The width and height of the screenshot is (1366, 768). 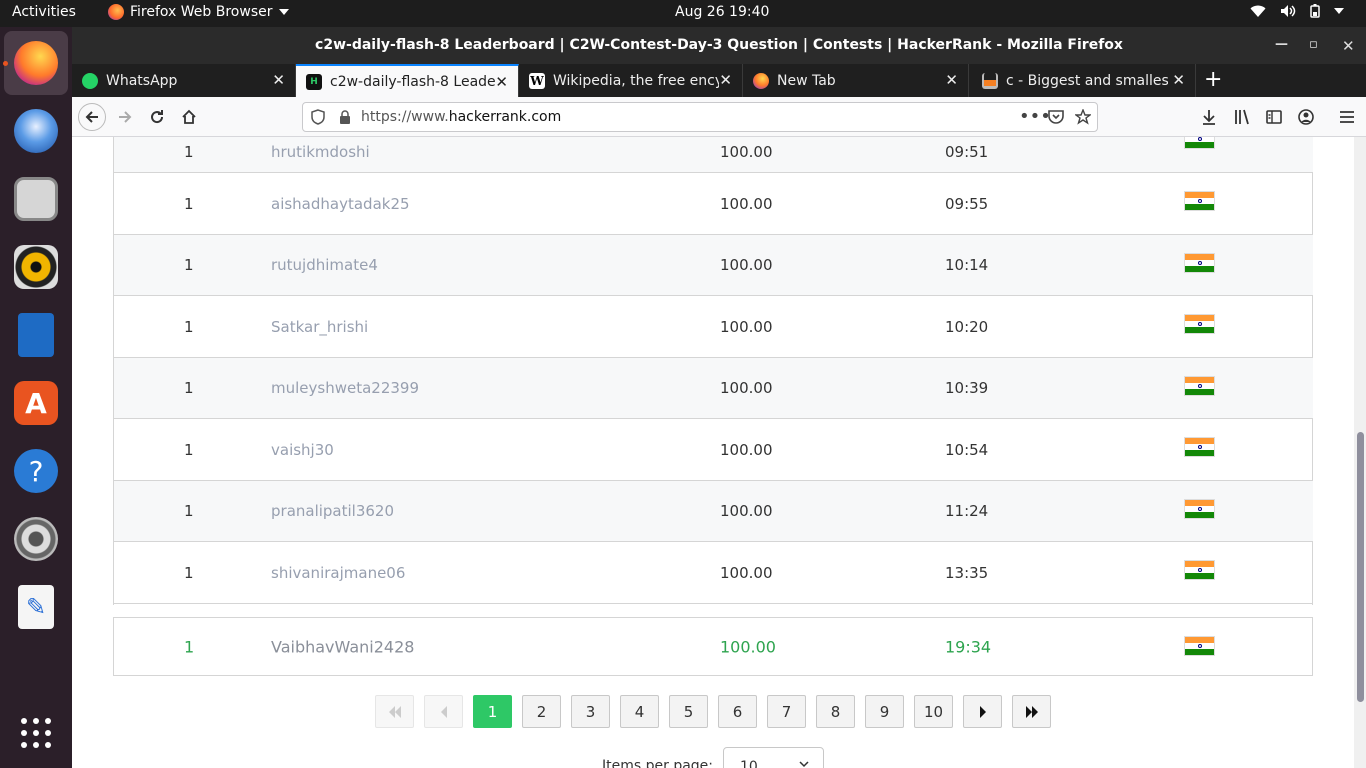 I want to click on page-button: 6, so click(x=737, y=711).